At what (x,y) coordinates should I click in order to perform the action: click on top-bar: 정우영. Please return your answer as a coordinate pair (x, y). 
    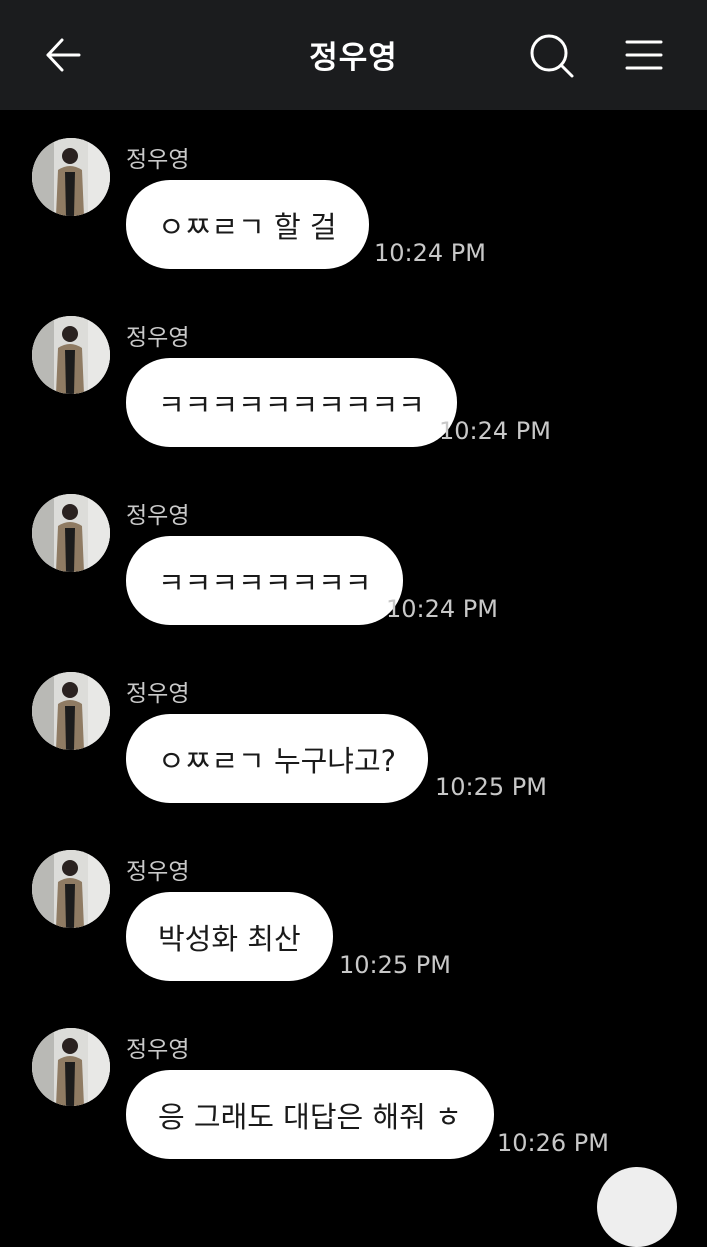
    Looking at the image, I should click on (353, 55).